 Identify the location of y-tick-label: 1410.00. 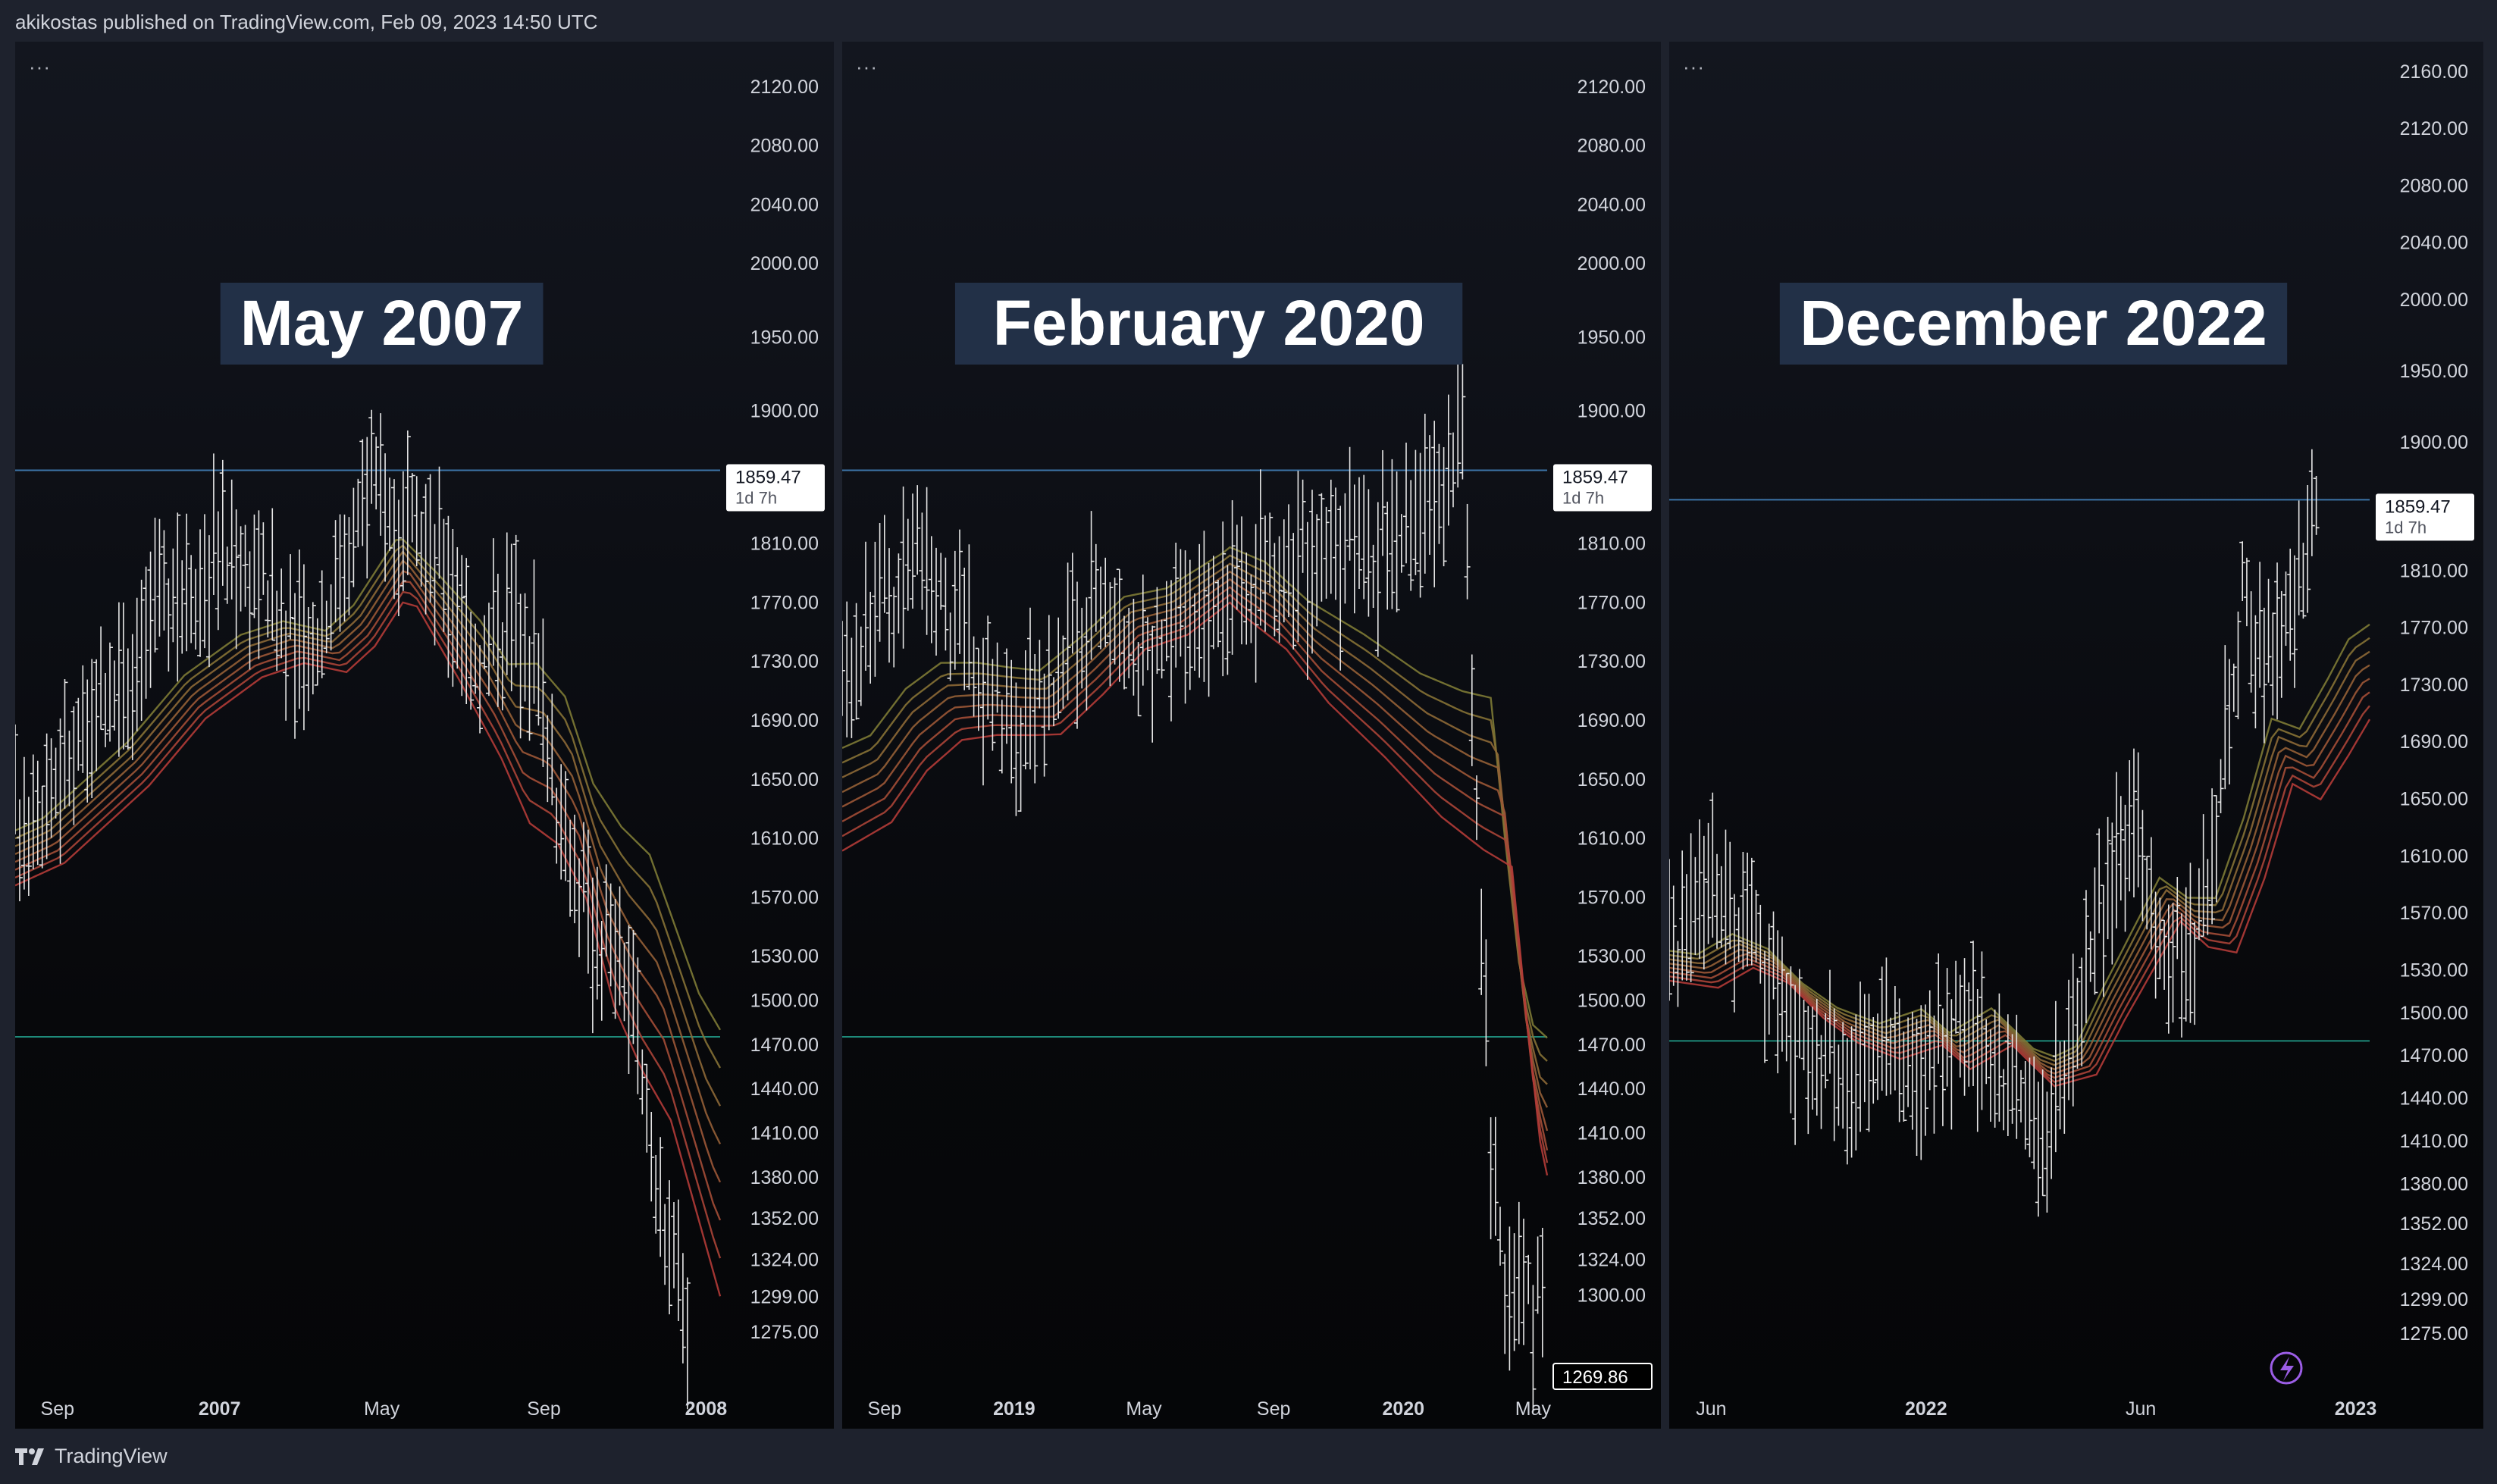
(1612, 1133).